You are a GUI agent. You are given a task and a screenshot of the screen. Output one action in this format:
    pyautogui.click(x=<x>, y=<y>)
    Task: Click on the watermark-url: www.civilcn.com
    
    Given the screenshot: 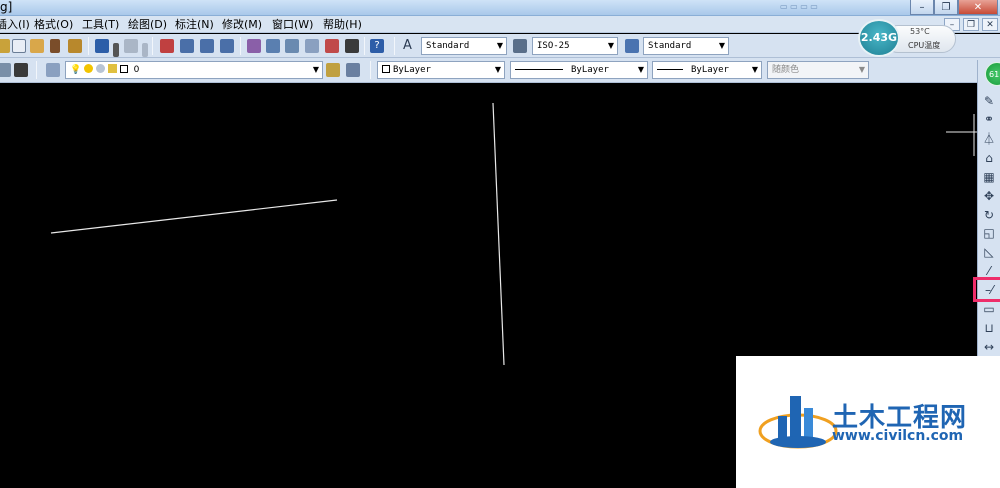 What is the action you would take?
    pyautogui.click(x=898, y=436)
    